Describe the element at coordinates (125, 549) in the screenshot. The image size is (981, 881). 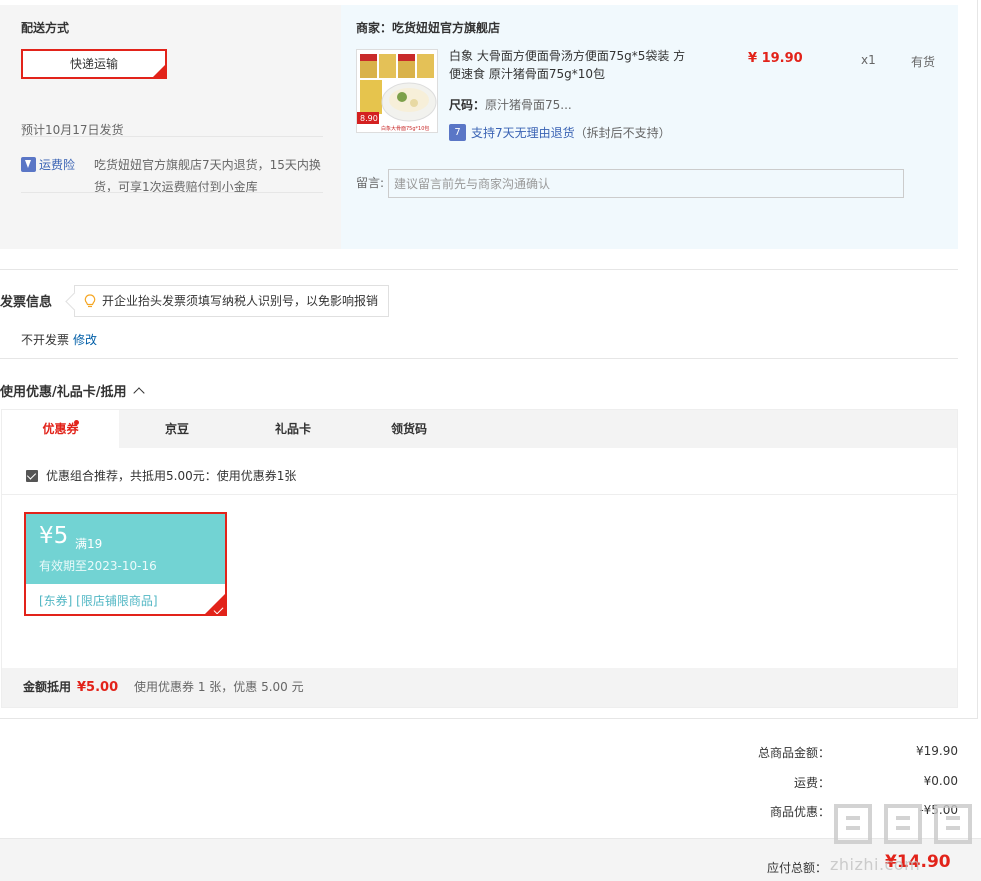
I see `coupon-card-header: ¥5 满19 有效期至2023-10-16` at that location.